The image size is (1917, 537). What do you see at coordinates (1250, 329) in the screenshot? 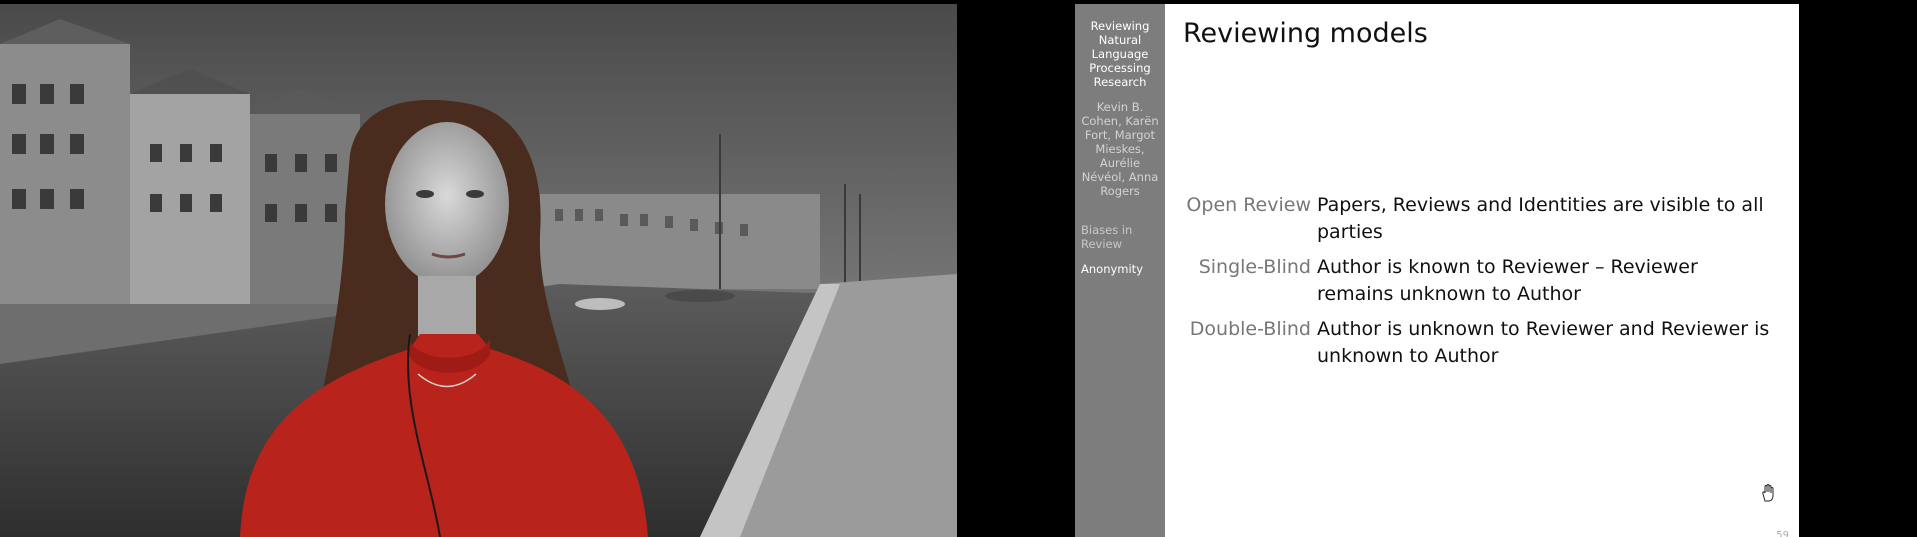
I see `definition-term: Double-Blind` at bounding box center [1250, 329].